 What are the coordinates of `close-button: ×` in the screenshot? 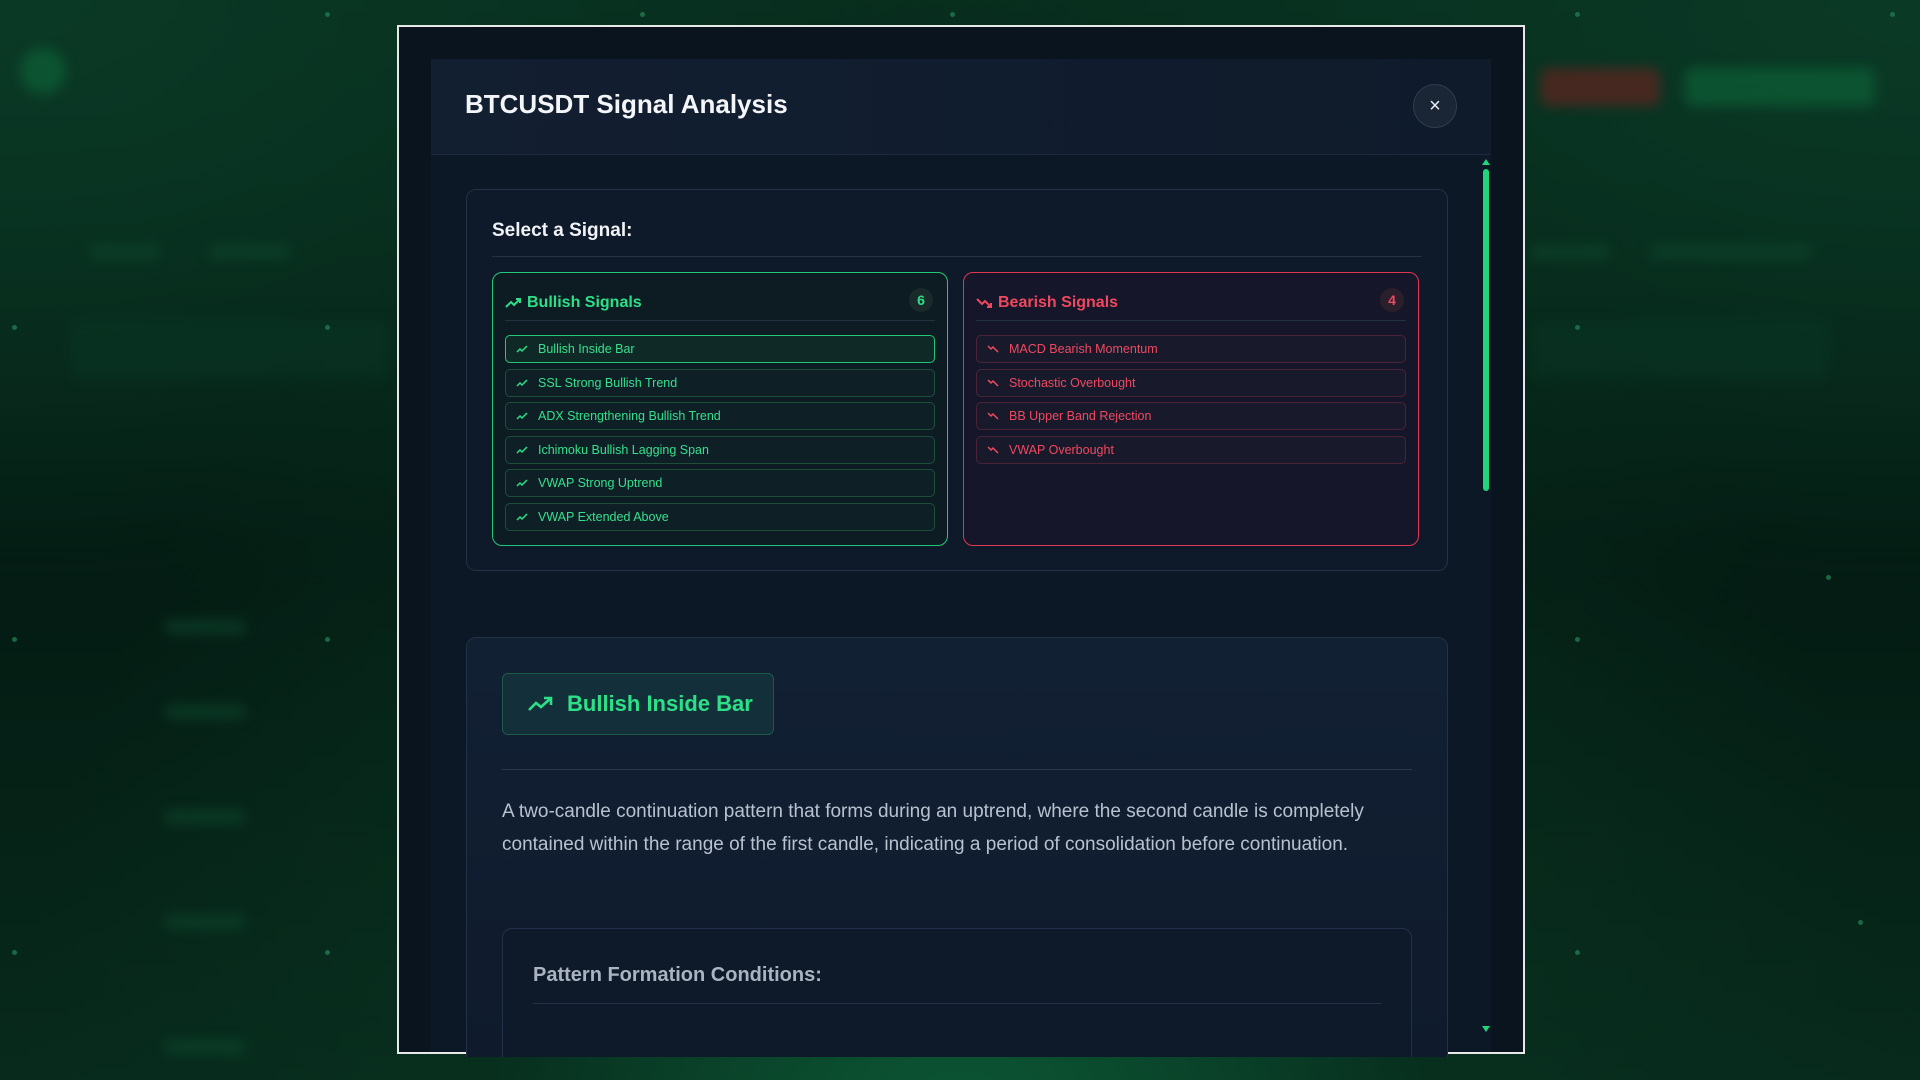 It's located at (1435, 106).